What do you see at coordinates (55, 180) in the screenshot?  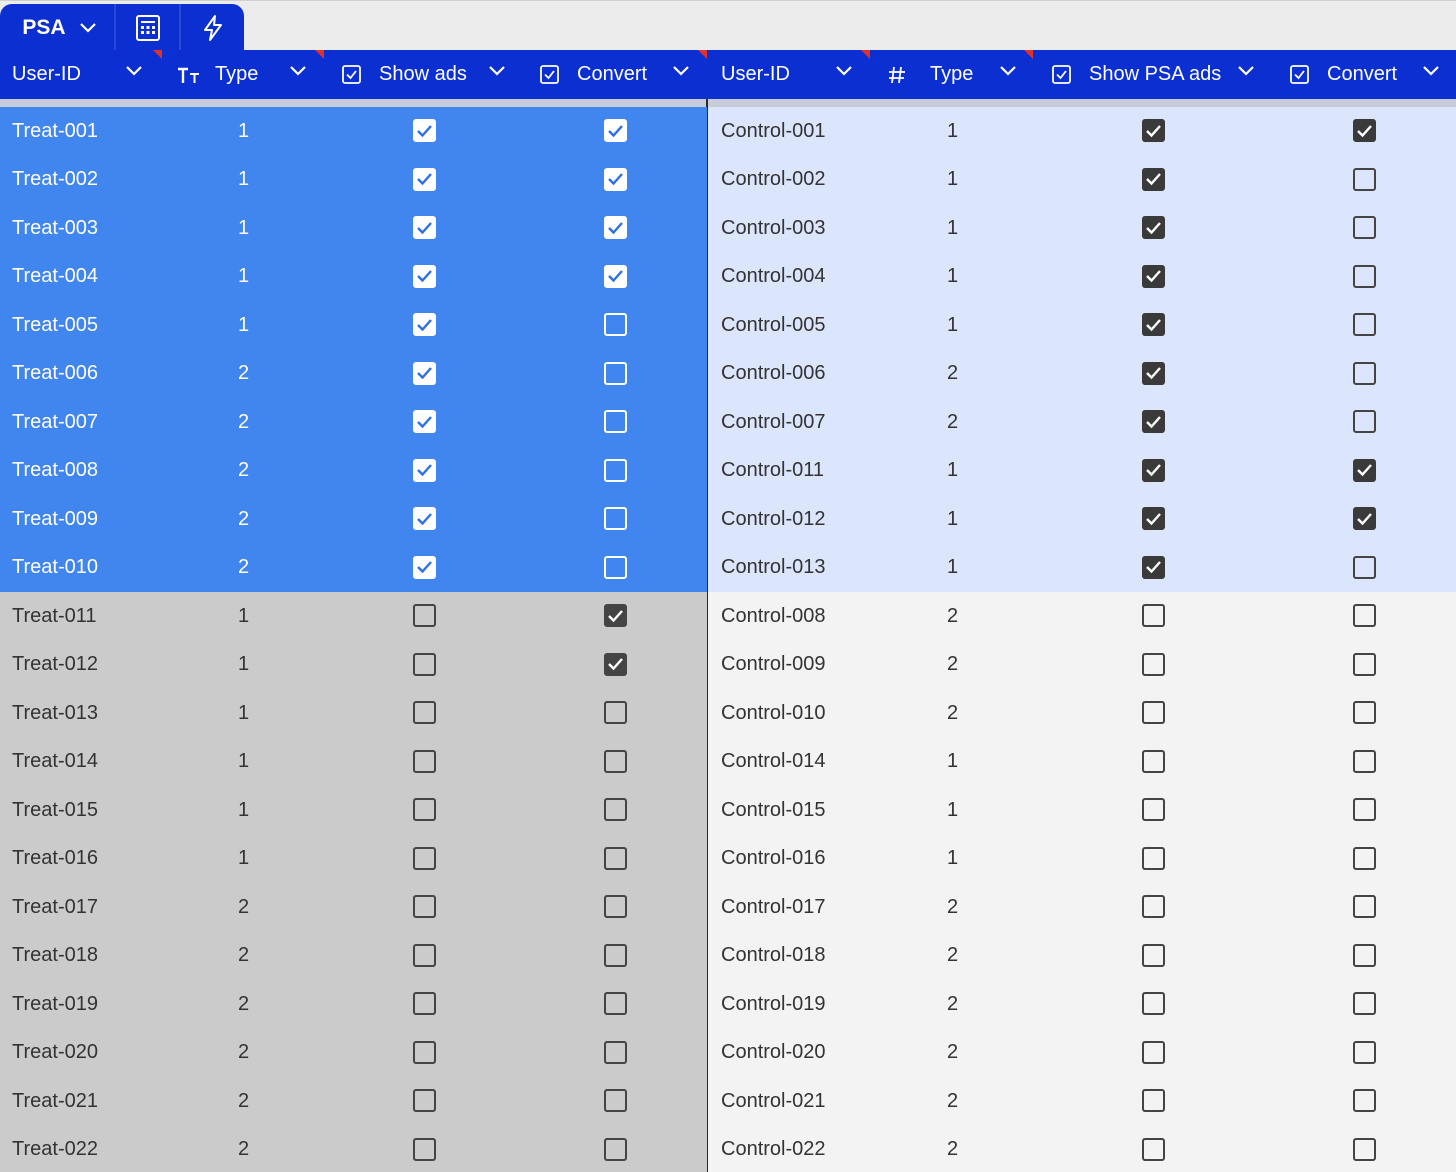 I see `user-id-cell: Treat-002` at bounding box center [55, 180].